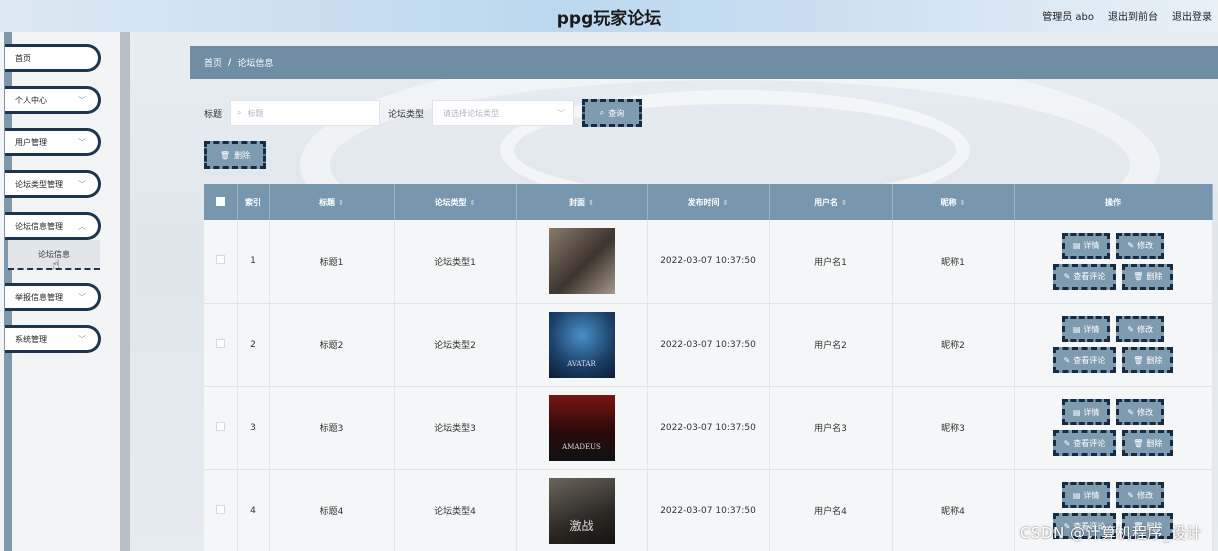  What do you see at coordinates (253, 510) in the screenshot?
I see `index-cell: 4` at bounding box center [253, 510].